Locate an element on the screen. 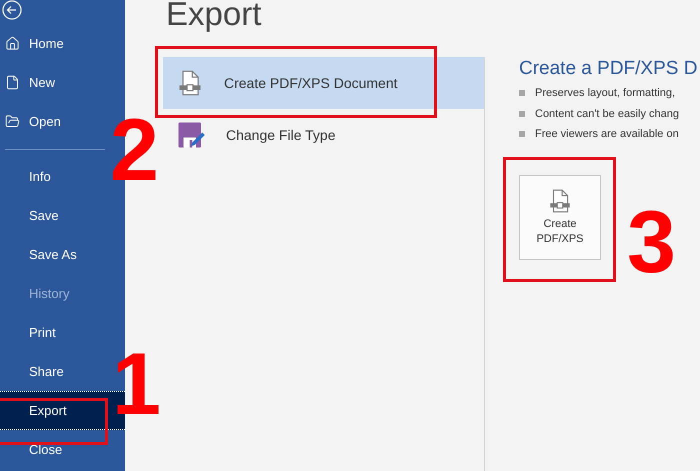  export-option: Change File Type is located at coordinates (323, 135).